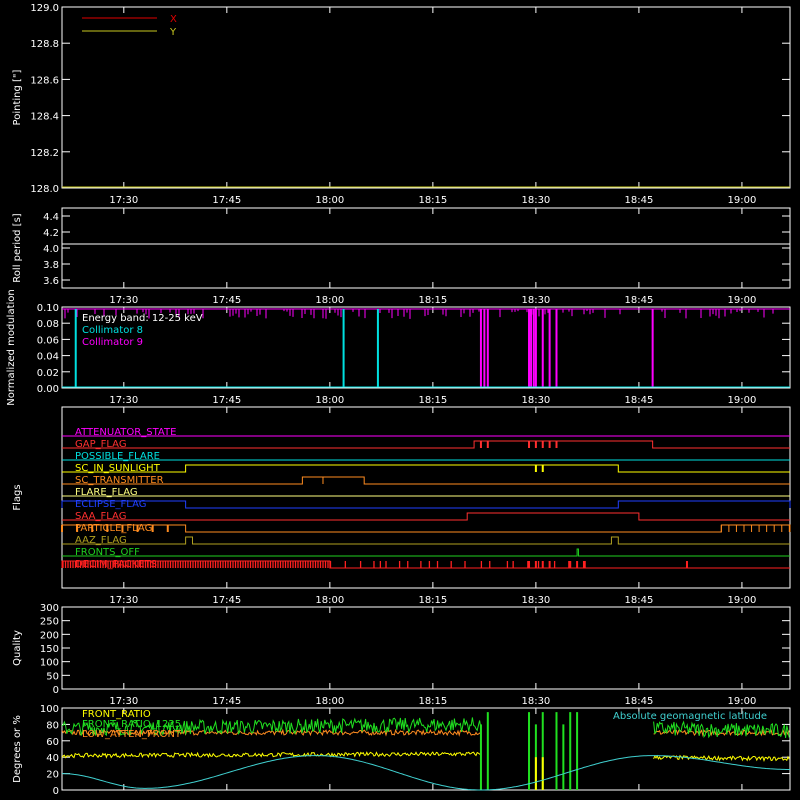 Image resolution: width=800 pixels, height=800 pixels. Describe the element at coordinates (52, 676) in the screenshot. I see `y-tick-label: 50` at that location.